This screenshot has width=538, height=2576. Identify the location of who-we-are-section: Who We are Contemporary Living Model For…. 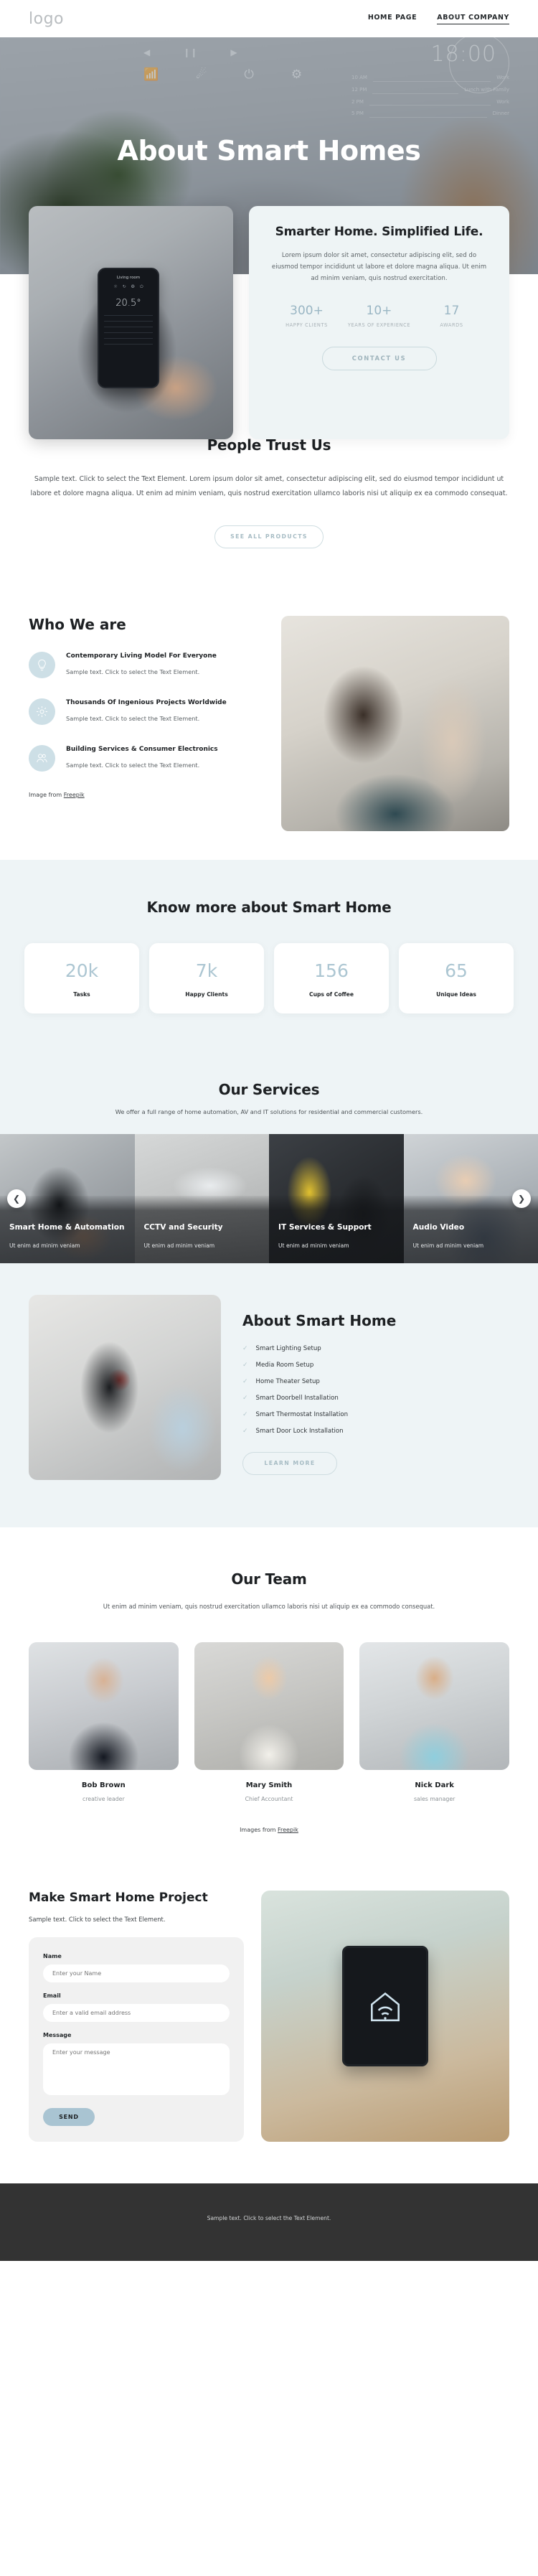
(269, 724).